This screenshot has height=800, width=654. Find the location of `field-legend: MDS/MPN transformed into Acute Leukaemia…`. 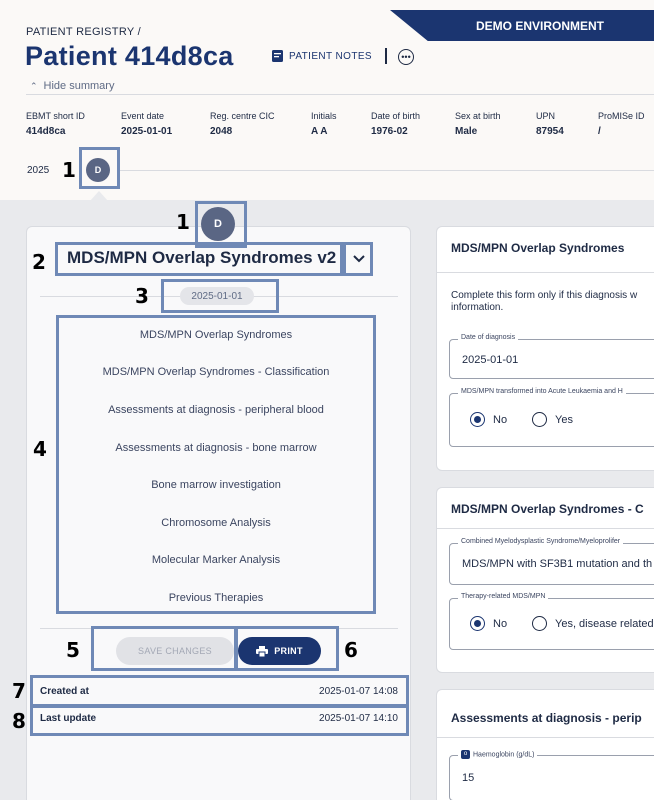

field-legend: MDS/MPN transformed into Acute Leukaemia… is located at coordinates (542, 391).